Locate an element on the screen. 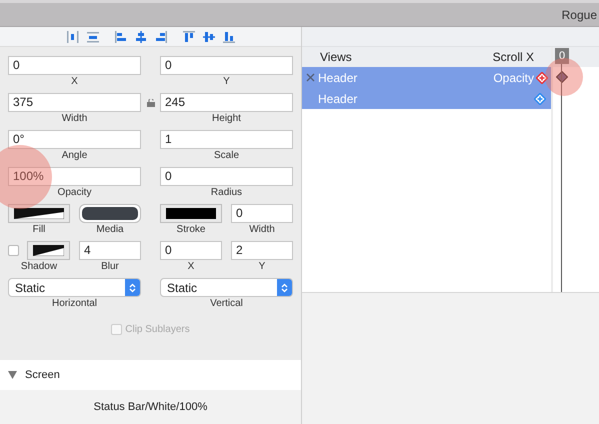 The image size is (599, 424). checkbox-label: Clip Sublayers is located at coordinates (157, 330).